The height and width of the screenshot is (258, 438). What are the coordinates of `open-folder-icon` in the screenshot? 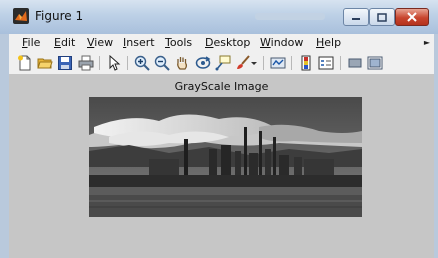 It's located at (45, 63).